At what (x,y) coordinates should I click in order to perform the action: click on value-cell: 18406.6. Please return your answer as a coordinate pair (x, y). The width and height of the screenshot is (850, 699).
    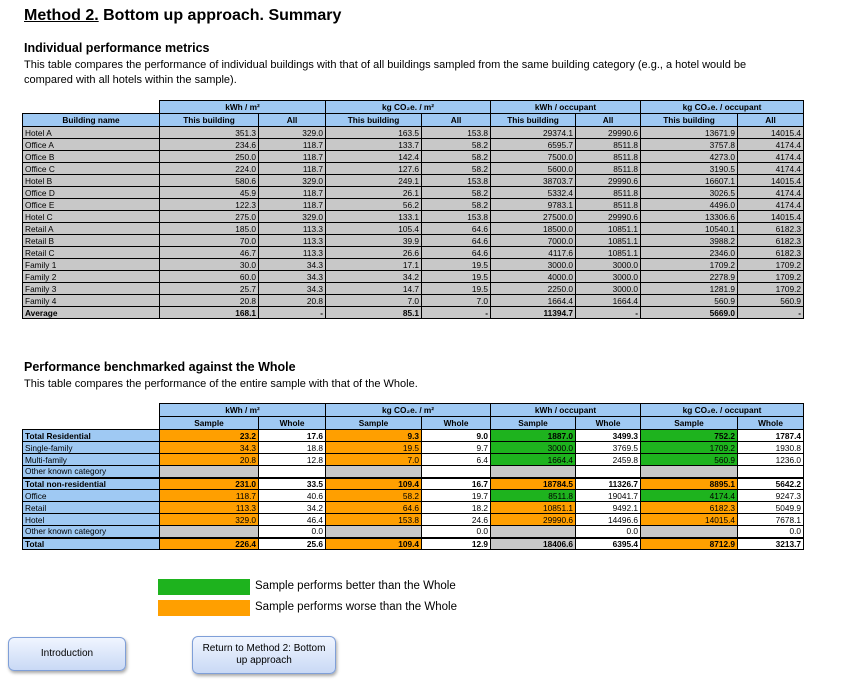
    Looking at the image, I should click on (533, 543).